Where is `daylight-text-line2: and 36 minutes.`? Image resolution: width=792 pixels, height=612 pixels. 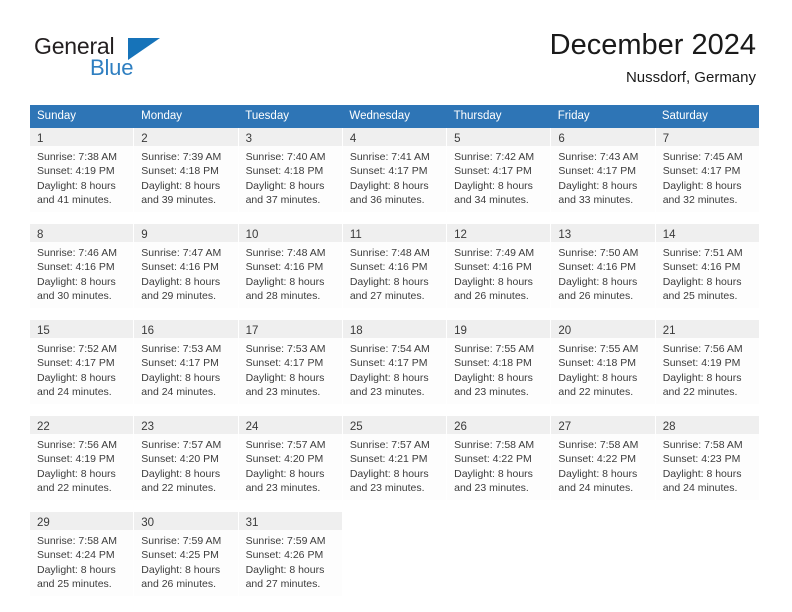 daylight-text-line2: and 36 minutes. is located at coordinates (387, 200).